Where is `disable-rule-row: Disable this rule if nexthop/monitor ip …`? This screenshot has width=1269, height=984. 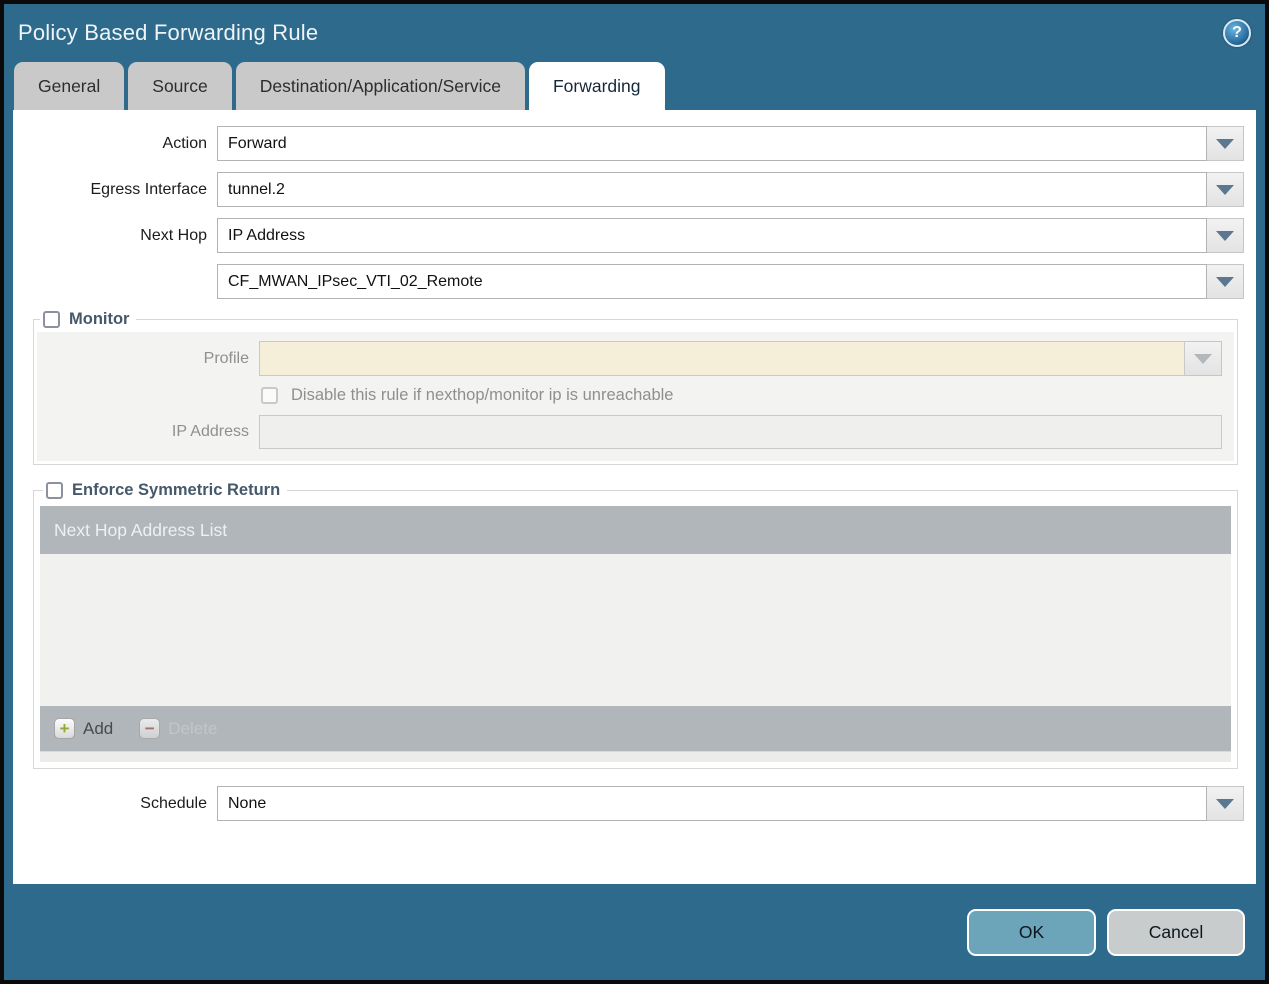
disable-rule-row: Disable this rule if nexthop/monitor ip … is located at coordinates (629, 395).